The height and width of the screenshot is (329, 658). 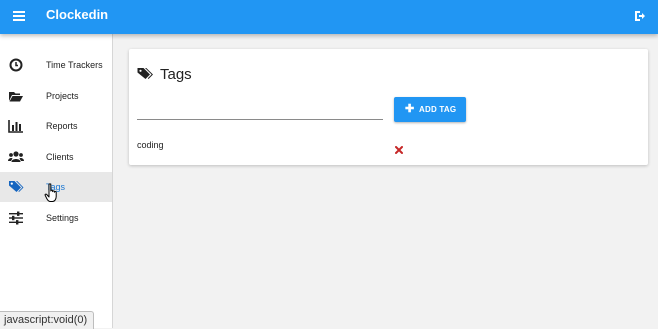 I want to click on folder-open-icon, so click(x=16, y=97).